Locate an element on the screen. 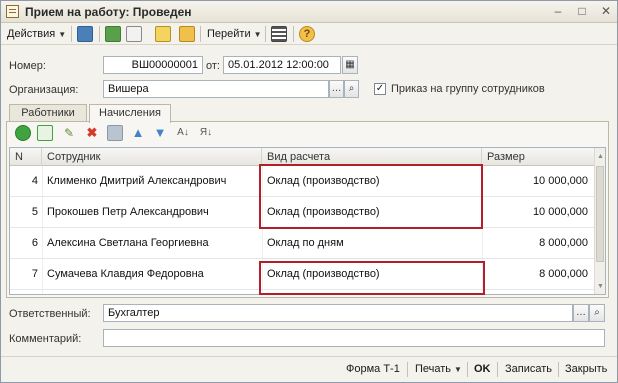 The height and width of the screenshot is (383, 618). number-label: Номер: is located at coordinates (27, 66).